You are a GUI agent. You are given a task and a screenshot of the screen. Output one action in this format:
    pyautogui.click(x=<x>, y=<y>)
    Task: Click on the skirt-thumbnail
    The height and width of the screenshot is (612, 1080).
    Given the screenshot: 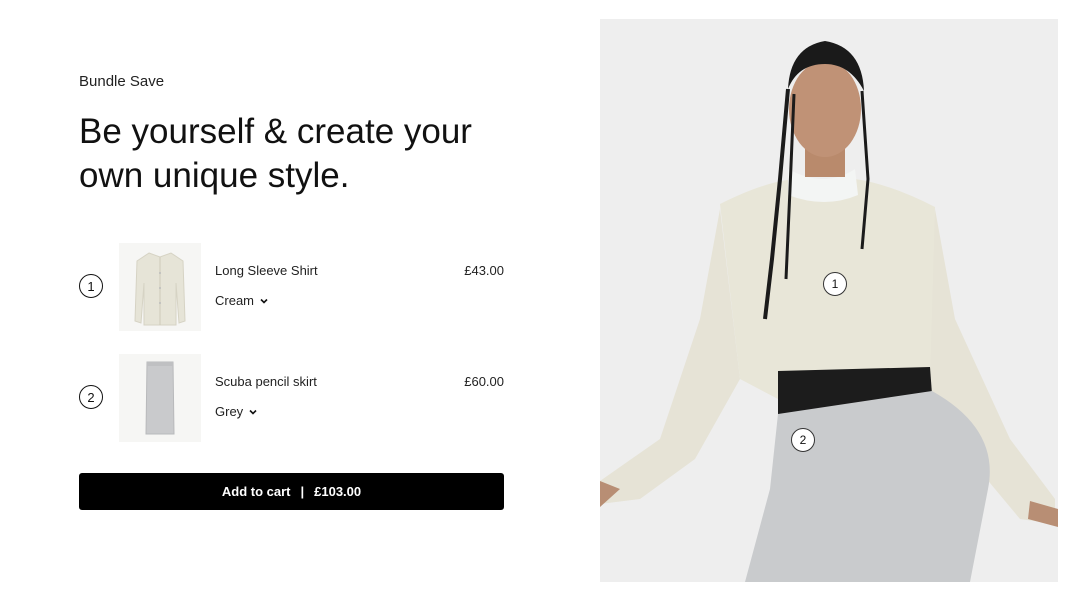 What is the action you would take?
    pyautogui.click(x=160, y=398)
    